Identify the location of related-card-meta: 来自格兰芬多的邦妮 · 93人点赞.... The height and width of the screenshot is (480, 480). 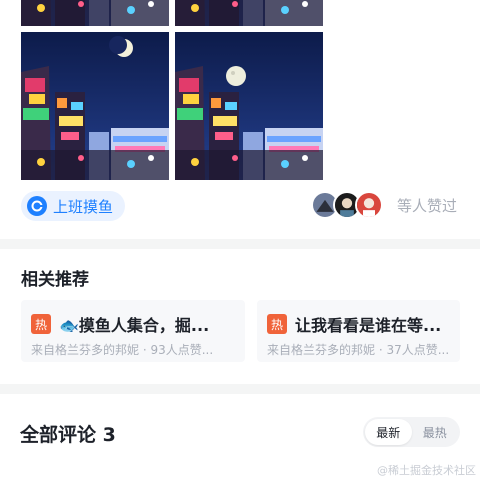
(122, 350).